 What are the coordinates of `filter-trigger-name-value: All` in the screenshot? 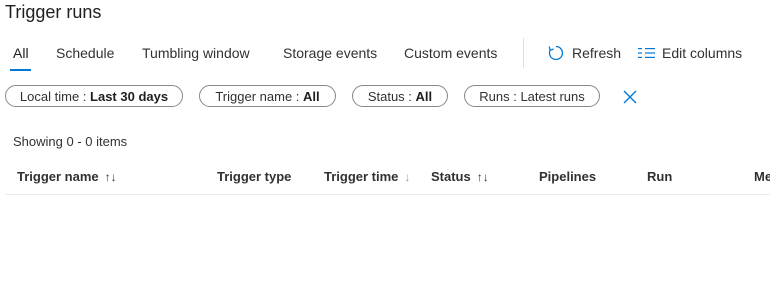 It's located at (311, 96).